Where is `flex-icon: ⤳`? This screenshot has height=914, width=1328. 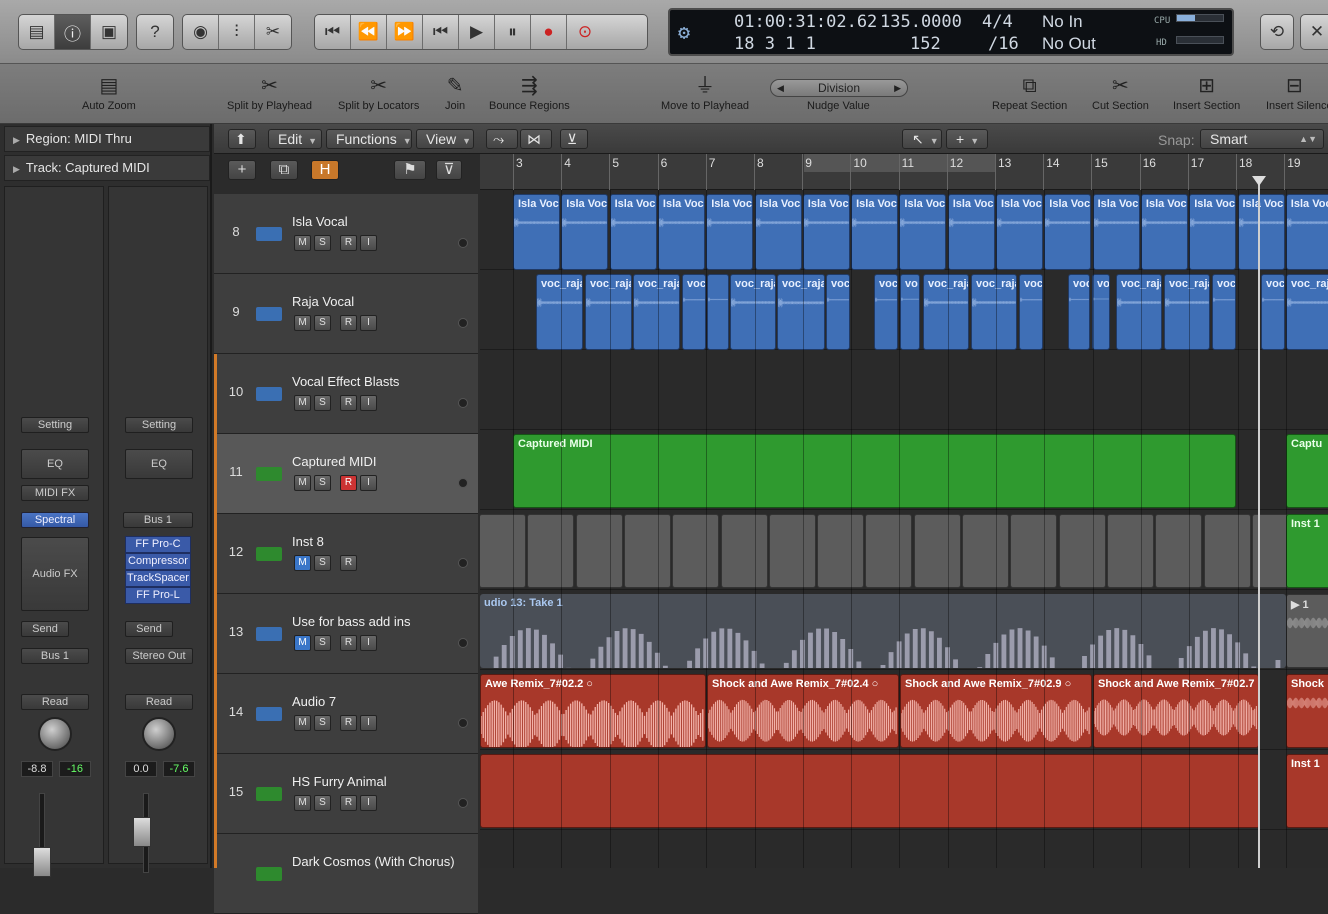 flex-icon: ⤳ is located at coordinates (502, 139).